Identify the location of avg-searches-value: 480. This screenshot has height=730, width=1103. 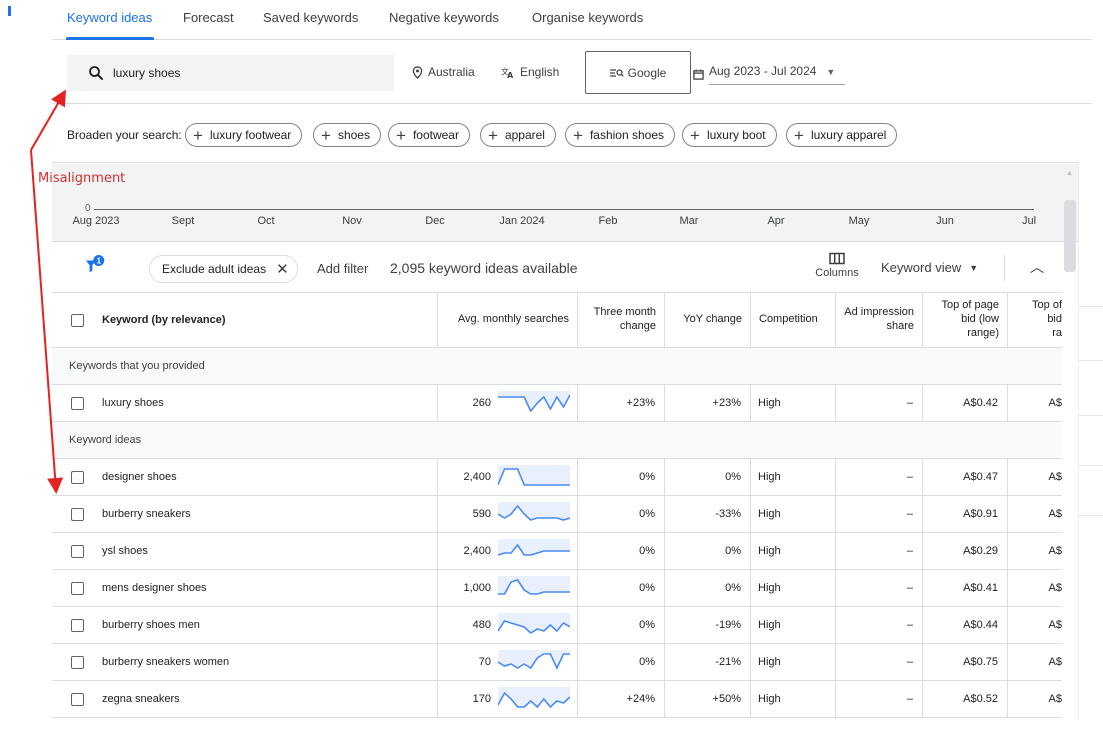
(481, 625).